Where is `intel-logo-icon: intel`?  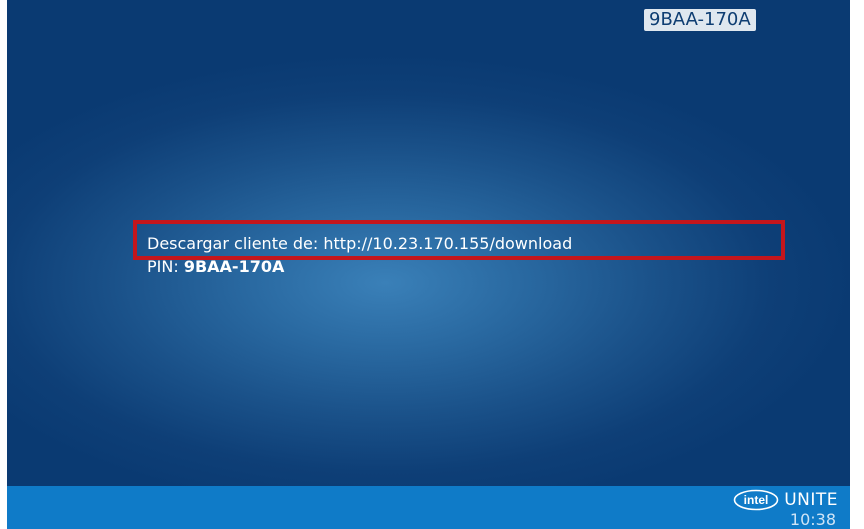
intel-logo-icon: intel is located at coordinates (756, 500).